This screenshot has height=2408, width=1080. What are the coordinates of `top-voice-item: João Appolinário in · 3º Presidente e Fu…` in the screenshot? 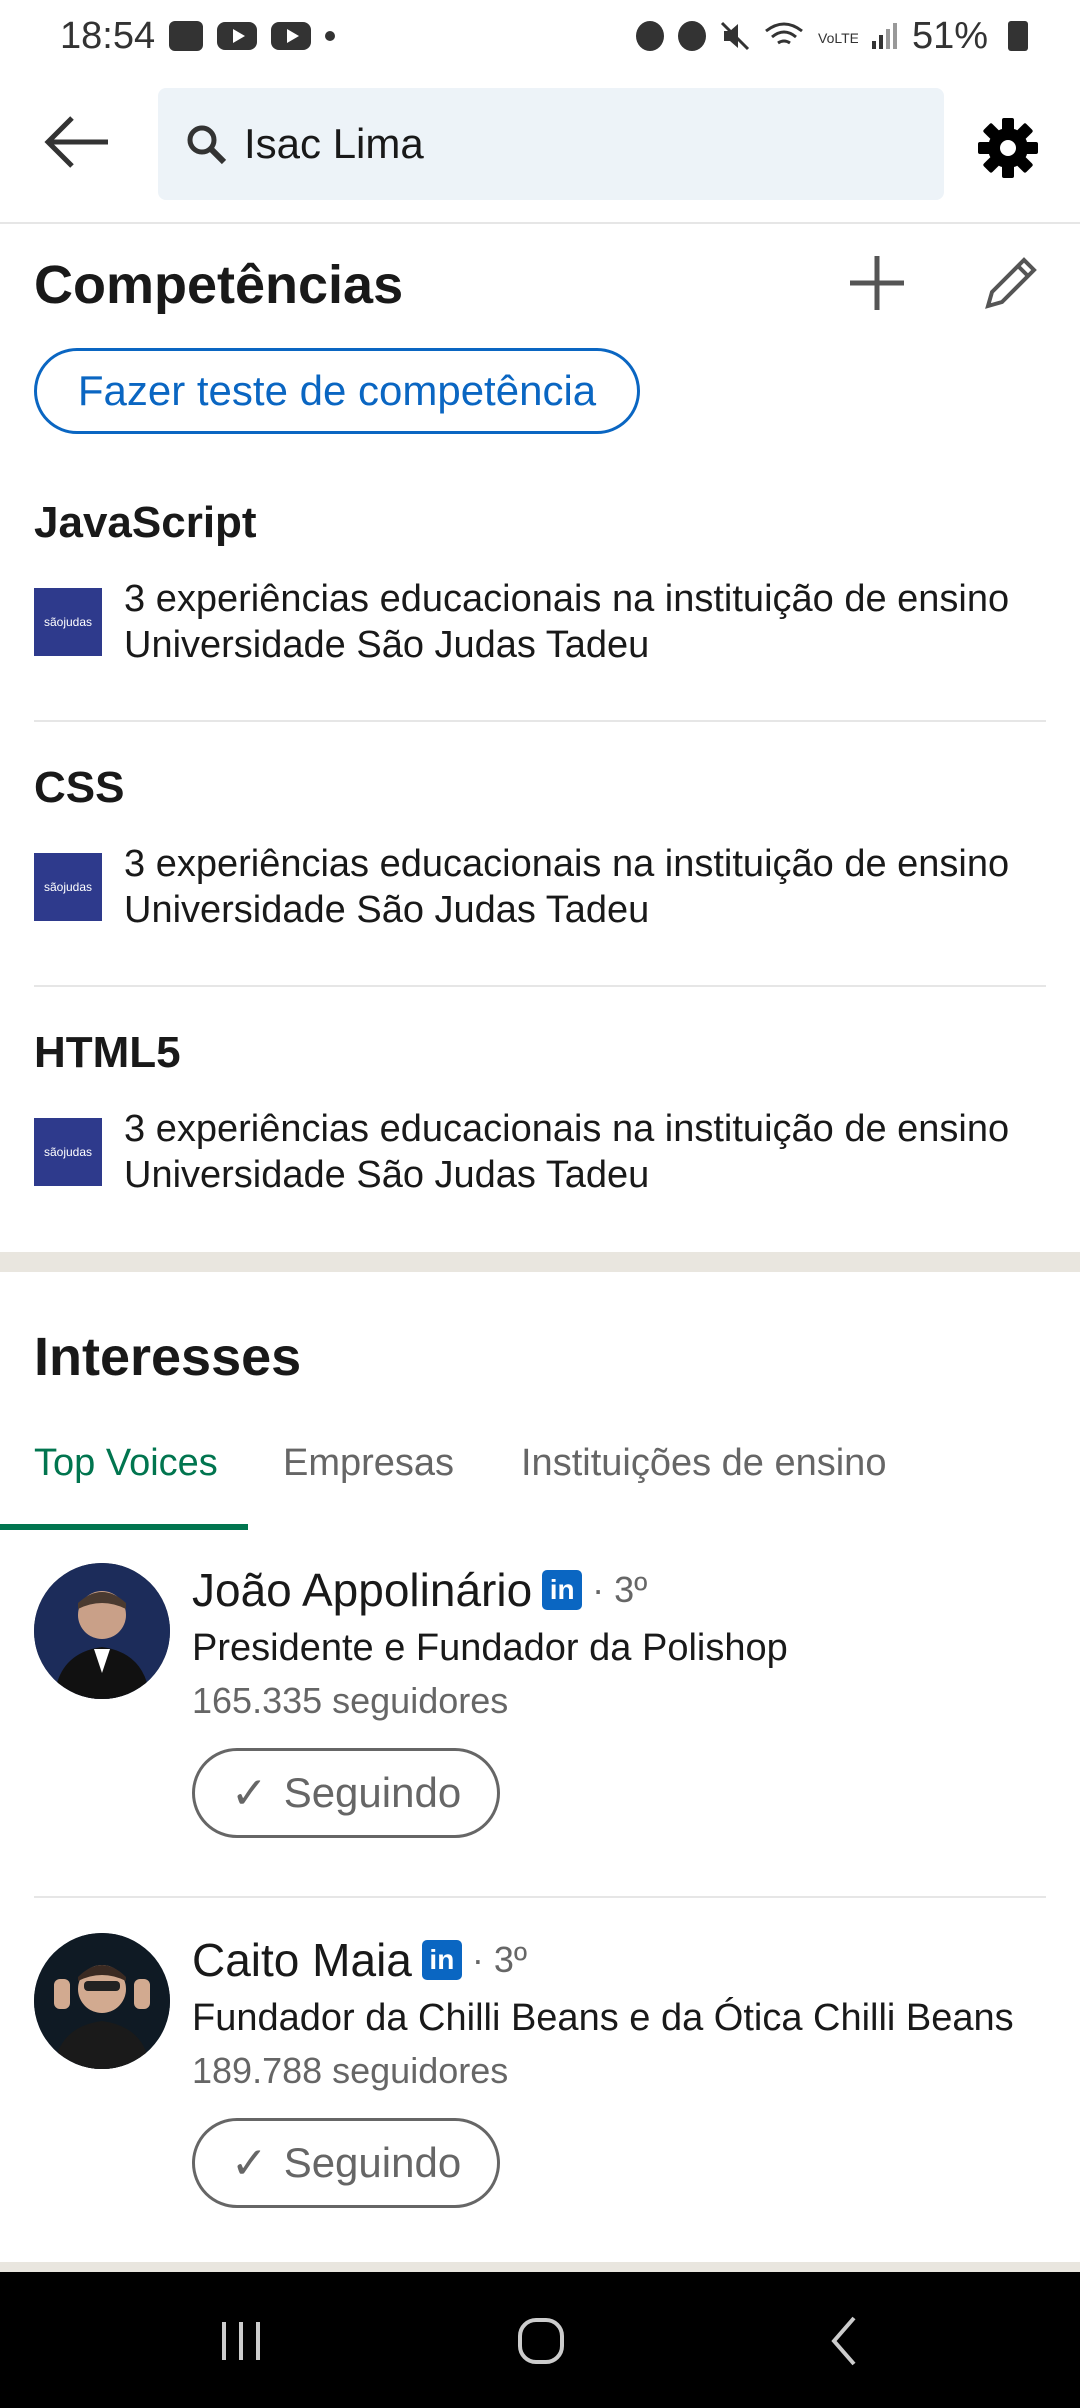 It's located at (540, 1703).